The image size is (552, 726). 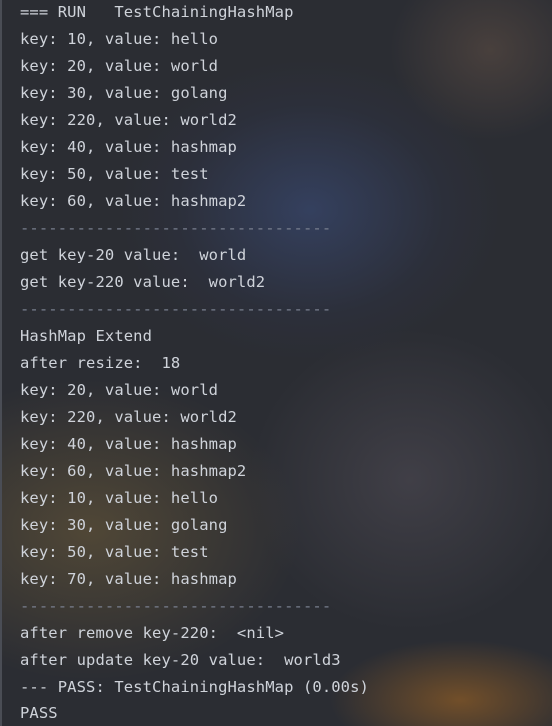 I want to click on console-line: after remove key-220: <nil>, so click(x=152, y=633).